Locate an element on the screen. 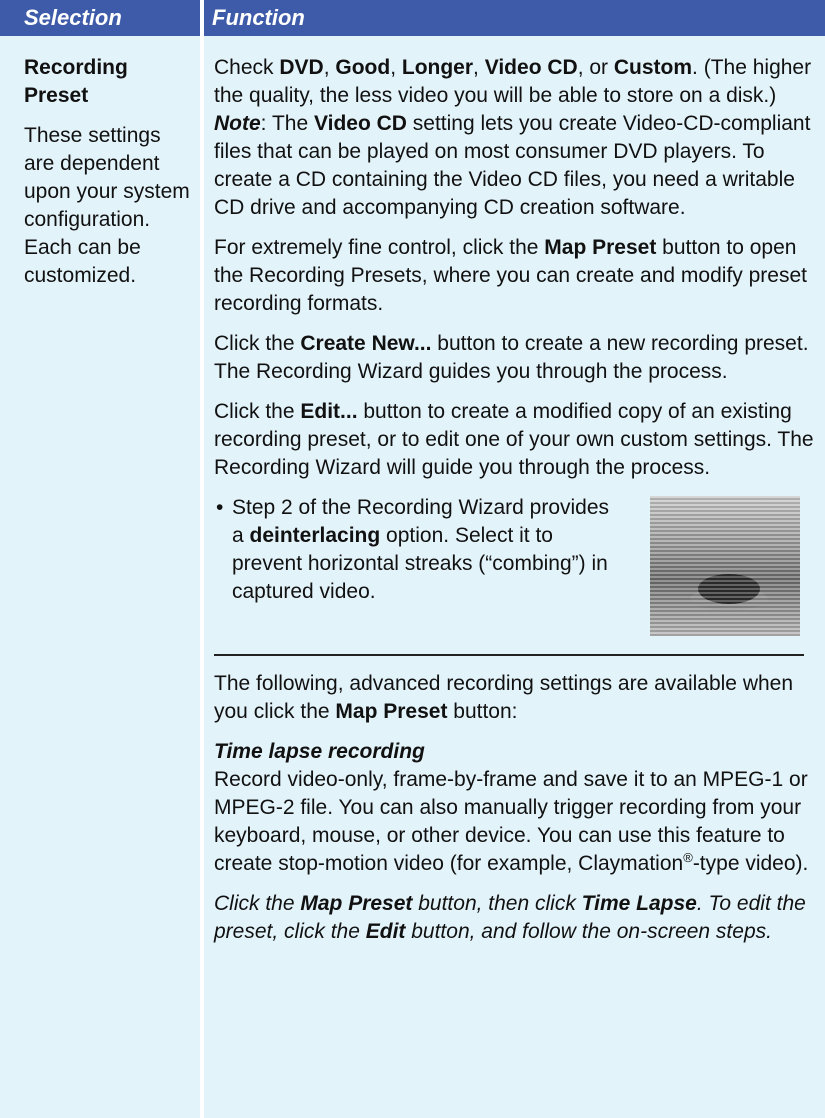 Image resolution: width=825 pixels, height=1118 pixels. deinterlacing-label: deinterlacing is located at coordinates (315, 535).